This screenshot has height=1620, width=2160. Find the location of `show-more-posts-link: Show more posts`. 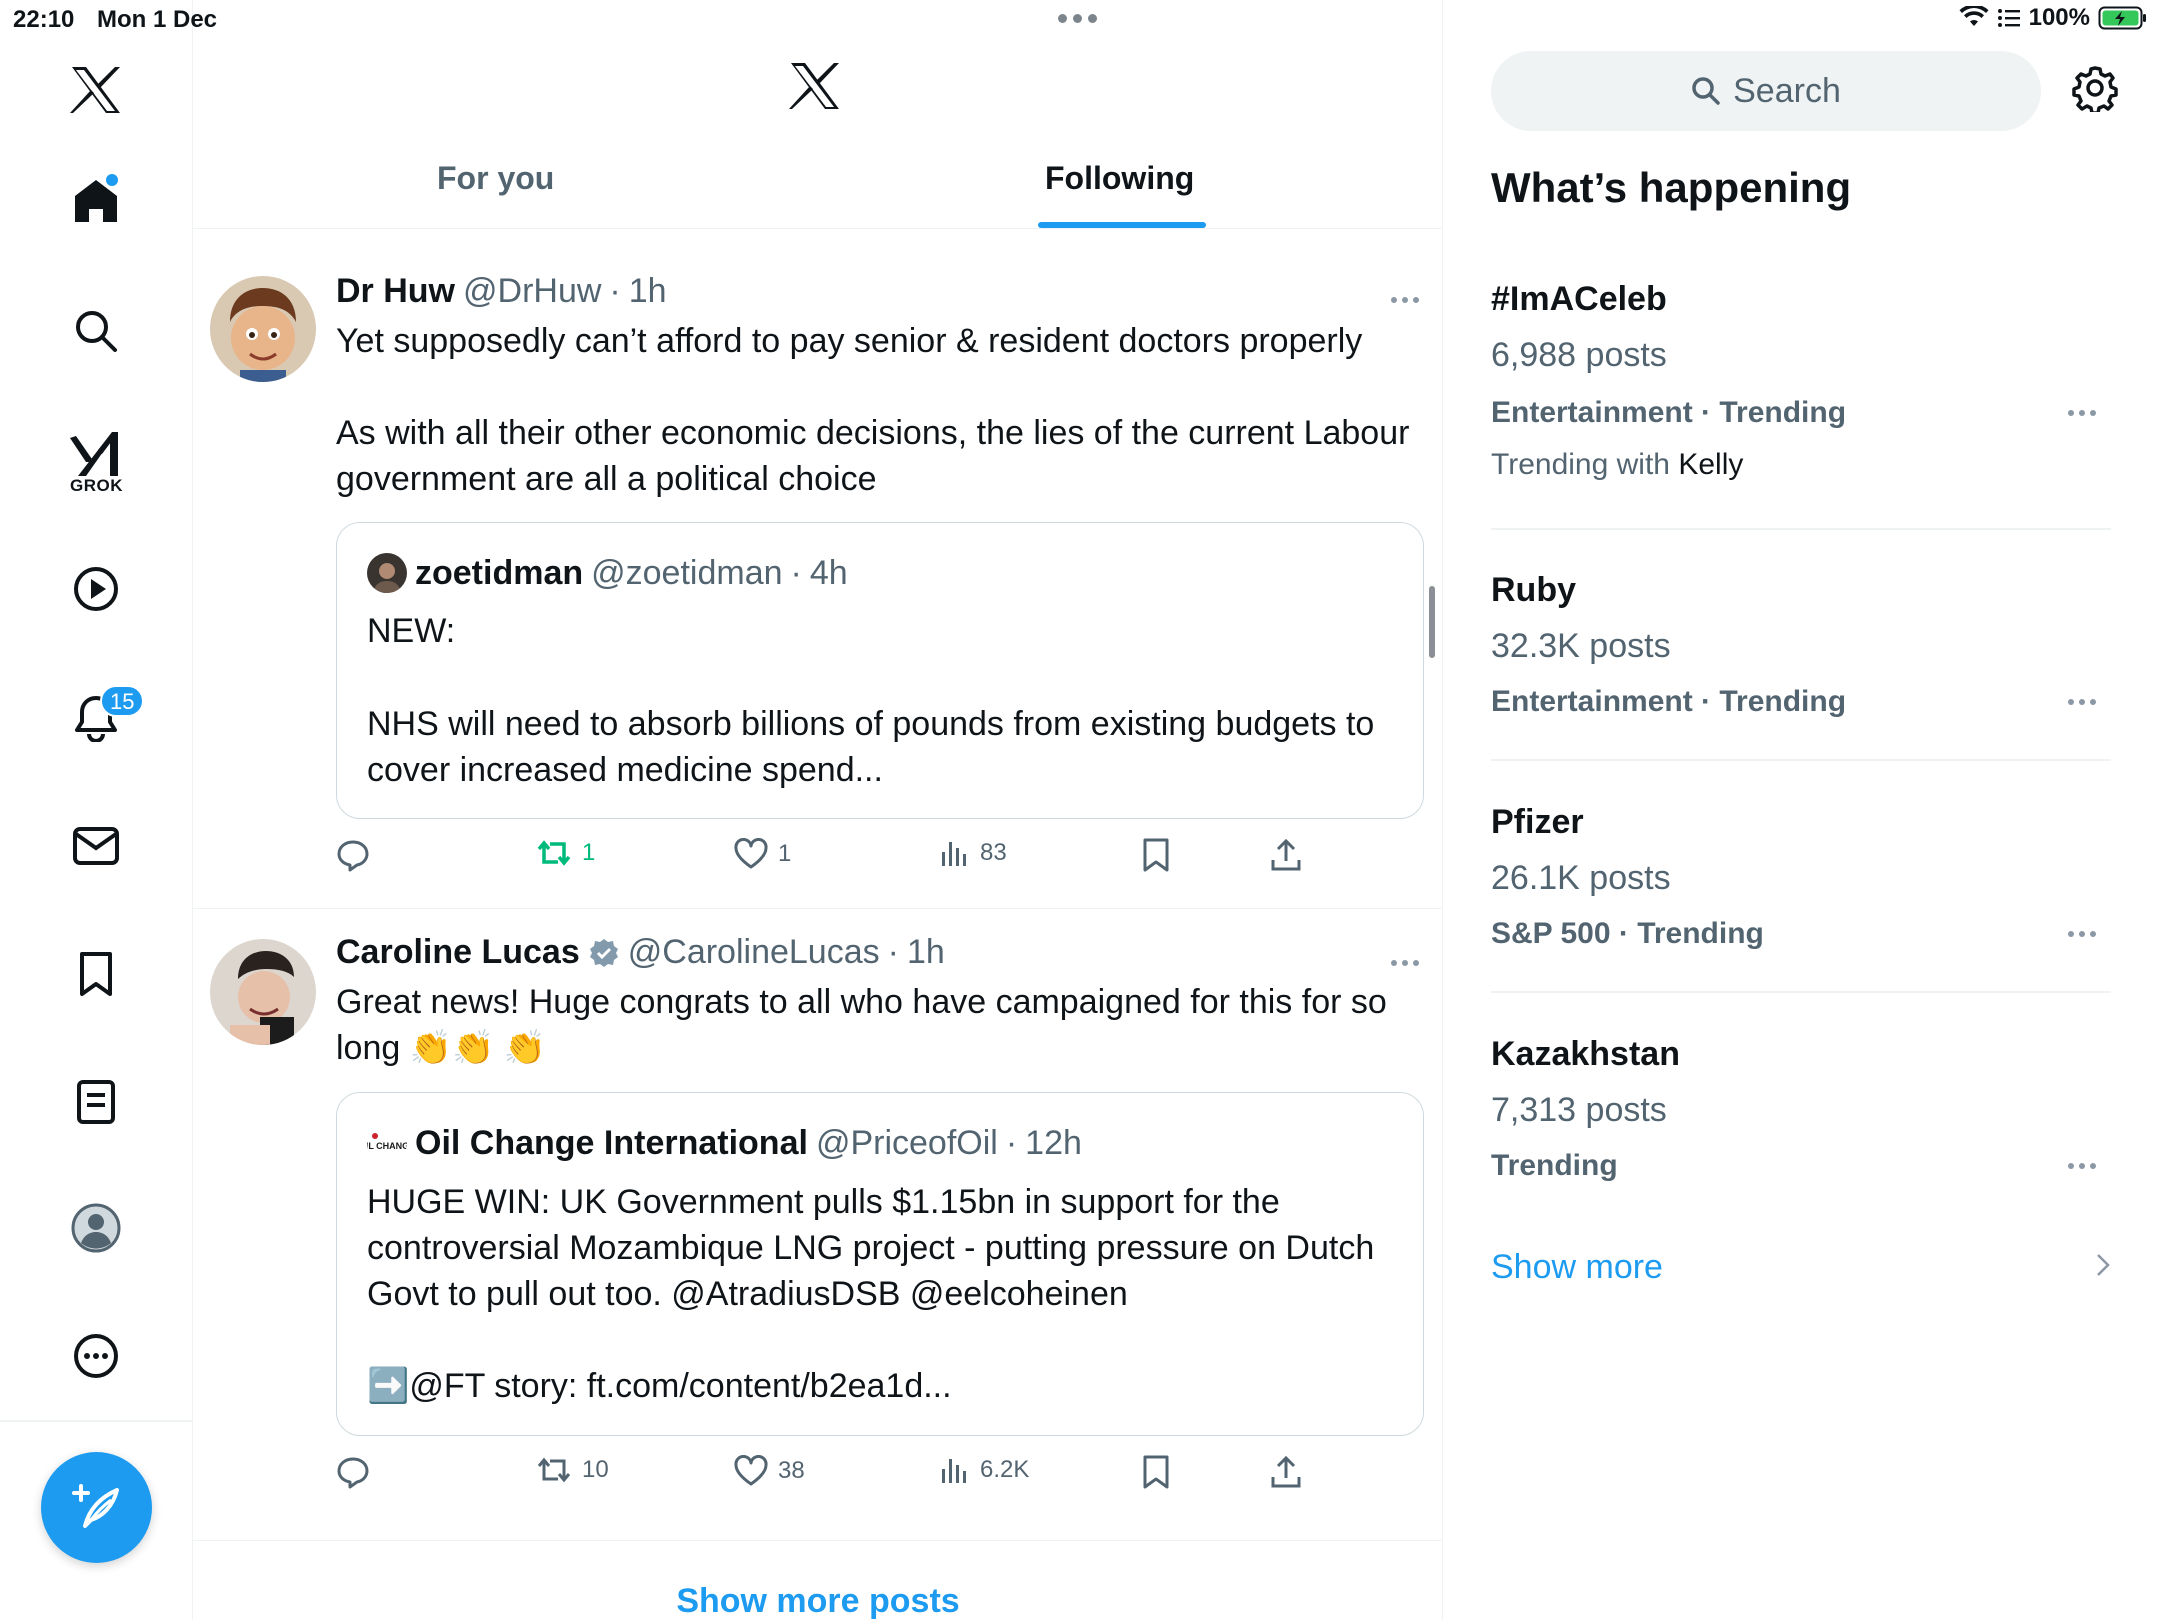

show-more-posts-link: Show more posts is located at coordinates (817, 1601).